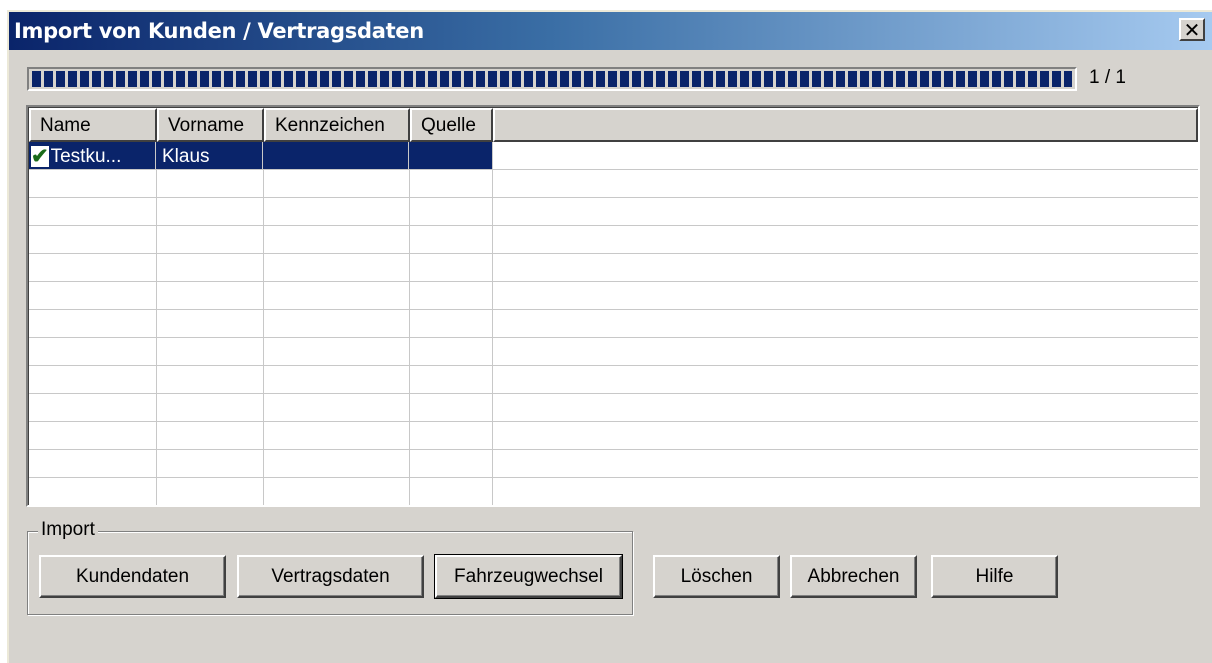  What do you see at coordinates (994, 576) in the screenshot?
I see `hilfe-button: Hilfe` at bounding box center [994, 576].